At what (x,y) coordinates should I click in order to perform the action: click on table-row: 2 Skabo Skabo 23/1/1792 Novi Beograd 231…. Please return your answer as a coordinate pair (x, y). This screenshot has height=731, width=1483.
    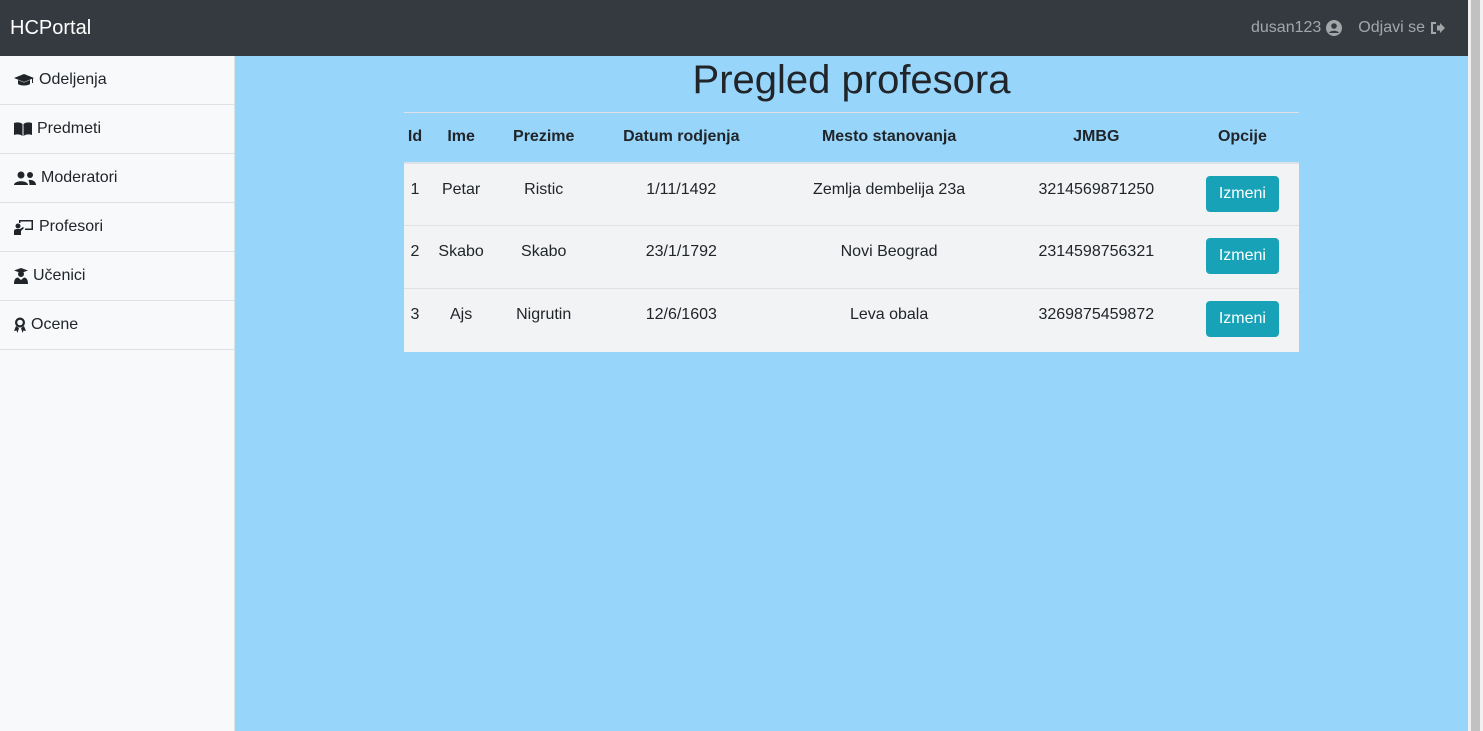
    Looking at the image, I should click on (851, 257).